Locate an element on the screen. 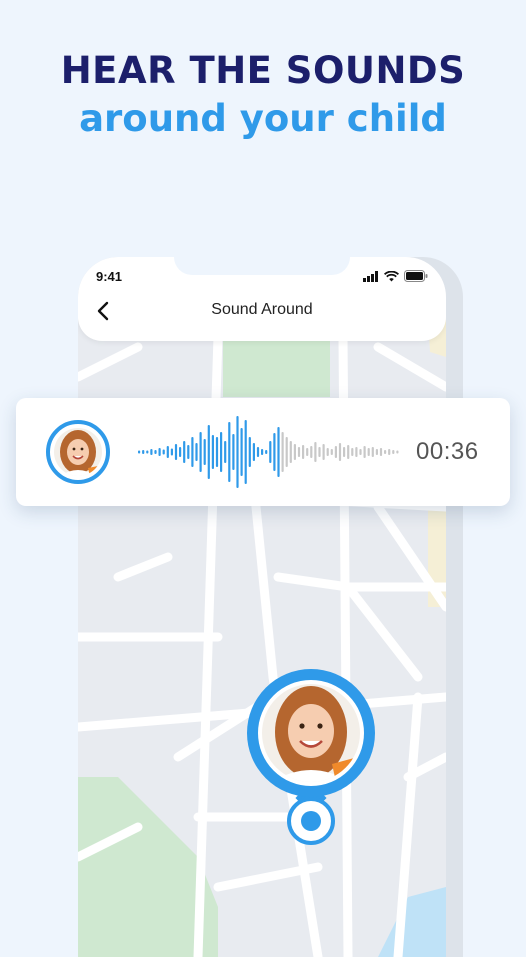  audio-player-card: 00:36 is located at coordinates (263, 452).